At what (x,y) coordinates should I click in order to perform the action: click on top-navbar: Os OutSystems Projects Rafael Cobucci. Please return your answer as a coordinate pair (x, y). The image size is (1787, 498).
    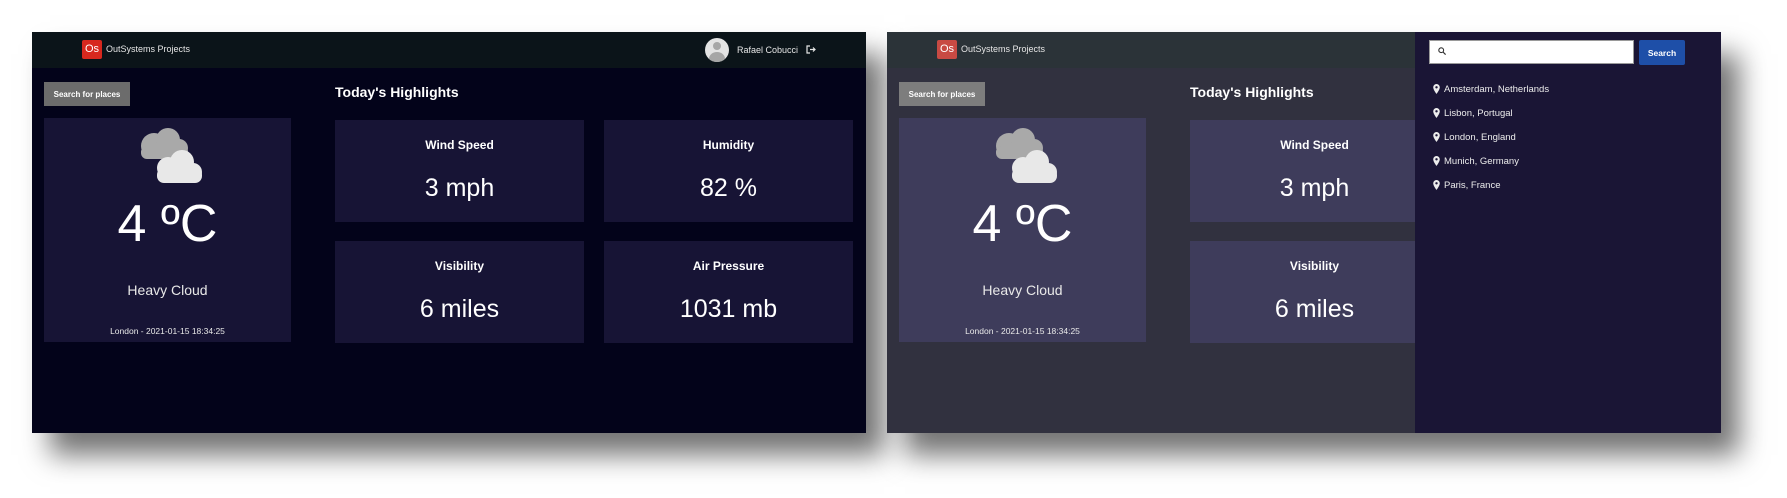
    Looking at the image, I should click on (449, 50).